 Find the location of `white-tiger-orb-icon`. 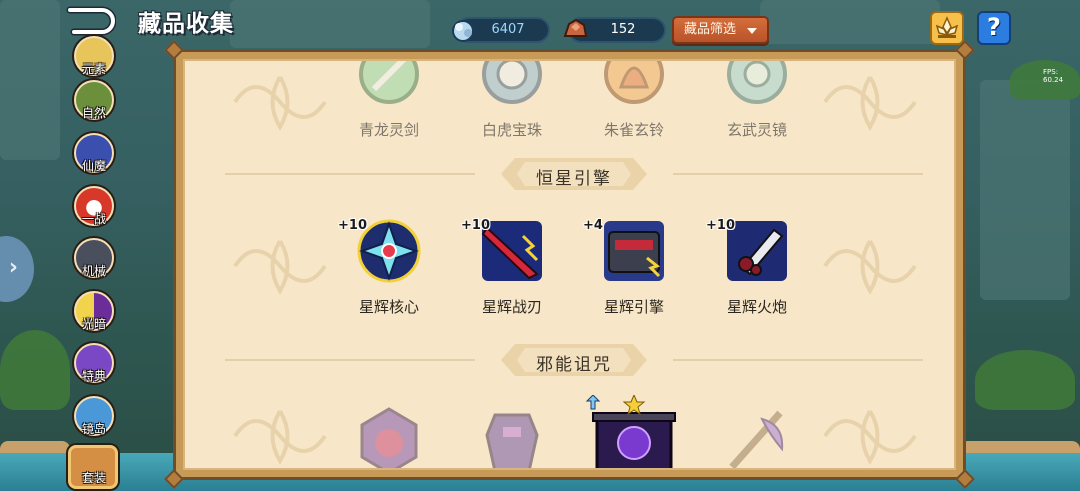

white-tiger-orb-icon is located at coordinates (512, 82).